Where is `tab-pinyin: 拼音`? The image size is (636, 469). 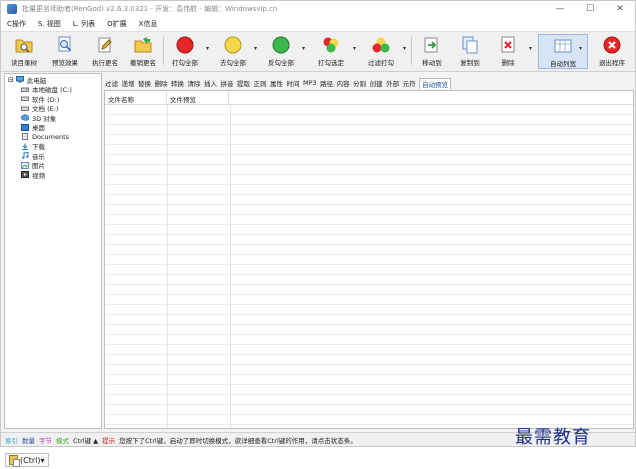 tab-pinyin: 拼音 is located at coordinates (227, 83).